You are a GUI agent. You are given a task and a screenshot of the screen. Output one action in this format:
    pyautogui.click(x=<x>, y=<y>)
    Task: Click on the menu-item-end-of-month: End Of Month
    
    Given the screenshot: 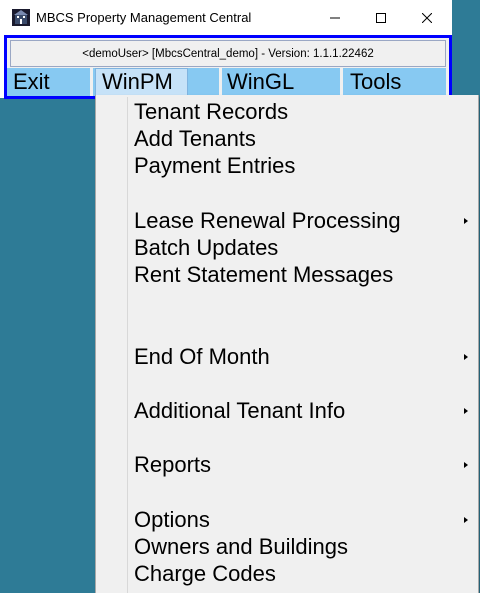 What is the action you would take?
    pyautogui.click(x=202, y=357)
    